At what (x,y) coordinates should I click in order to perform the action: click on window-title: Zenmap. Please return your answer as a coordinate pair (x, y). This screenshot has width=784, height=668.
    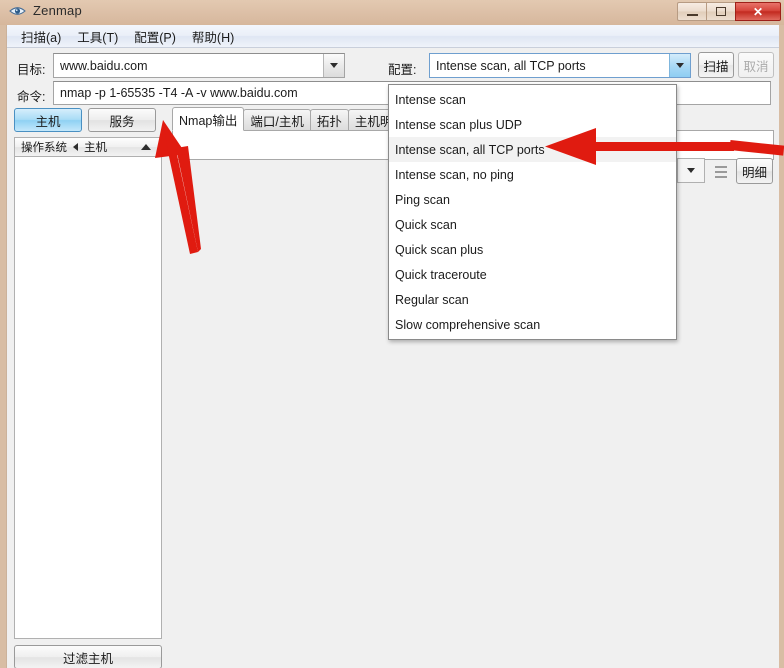
    Looking at the image, I should click on (57, 10).